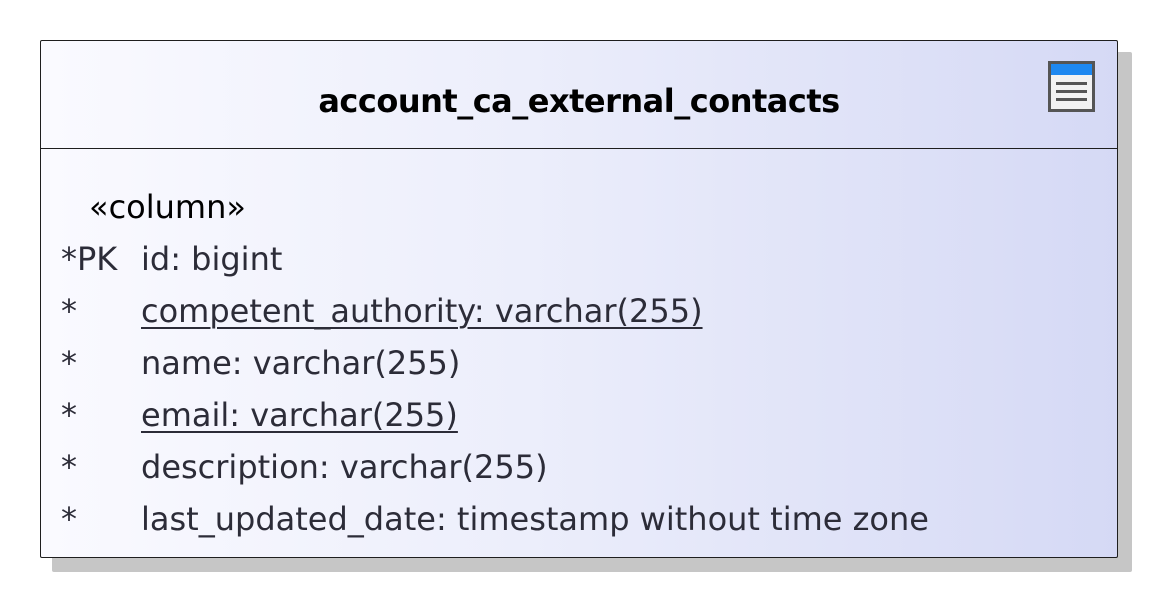 Image resolution: width=1160 pixels, height=600 pixels. What do you see at coordinates (301, 363) in the screenshot?
I see `column-field: name: varchar(255)` at bounding box center [301, 363].